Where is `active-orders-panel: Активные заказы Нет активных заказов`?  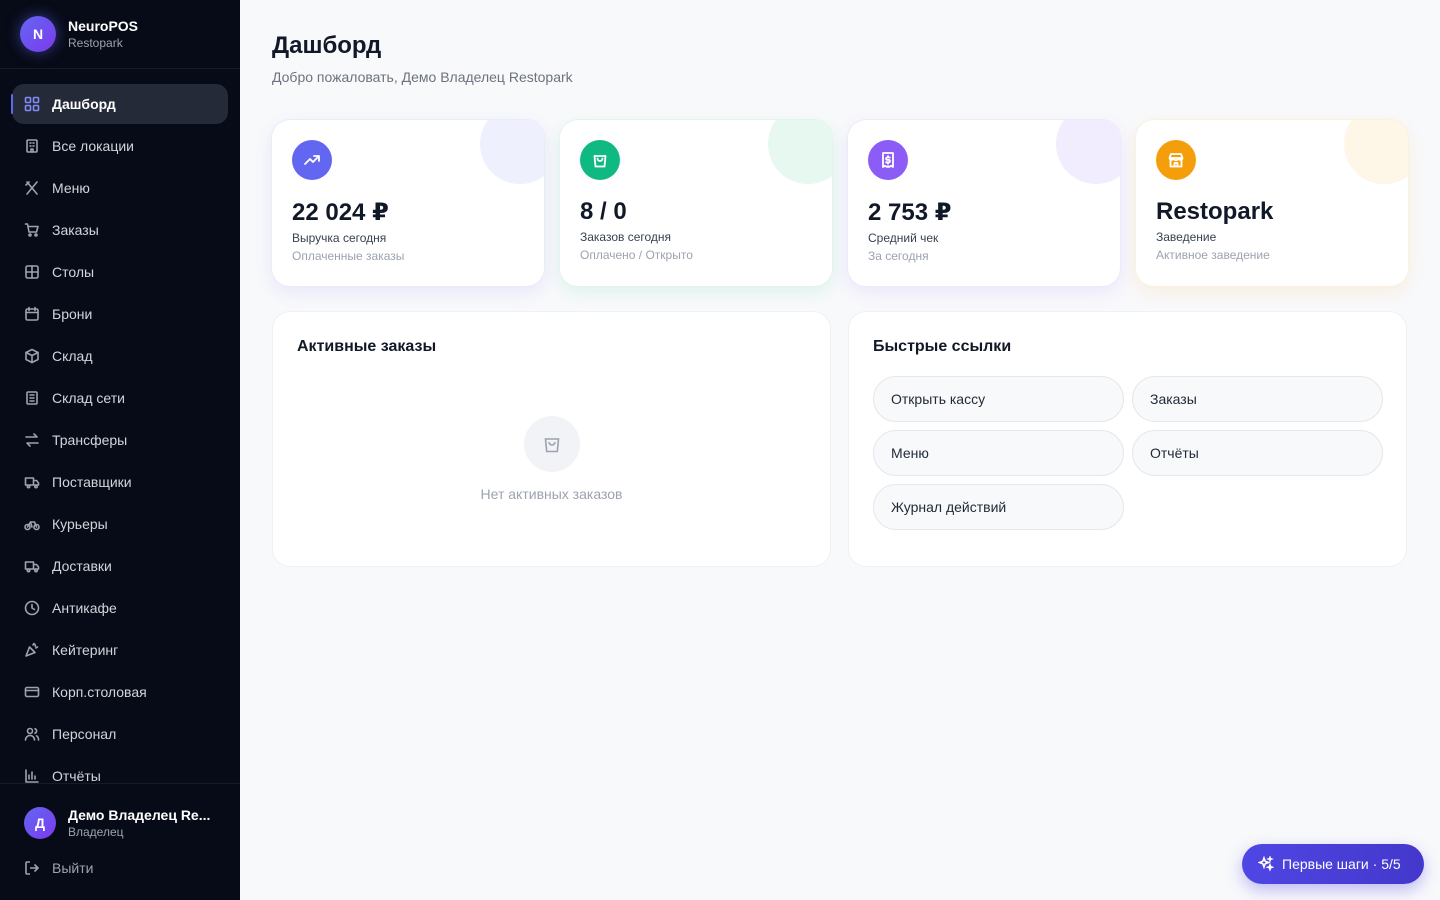
active-orders-panel: Активные заказы Нет активных заказов is located at coordinates (551, 439).